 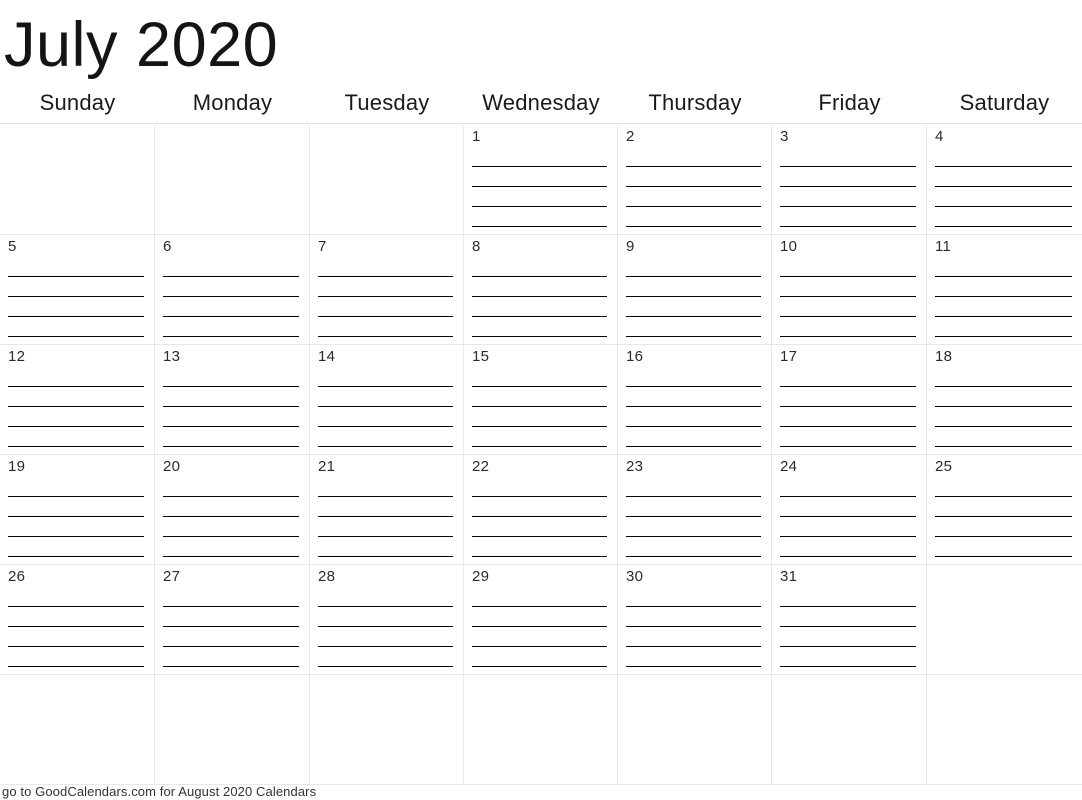 I want to click on day-cell-12: 12, so click(x=77, y=400).